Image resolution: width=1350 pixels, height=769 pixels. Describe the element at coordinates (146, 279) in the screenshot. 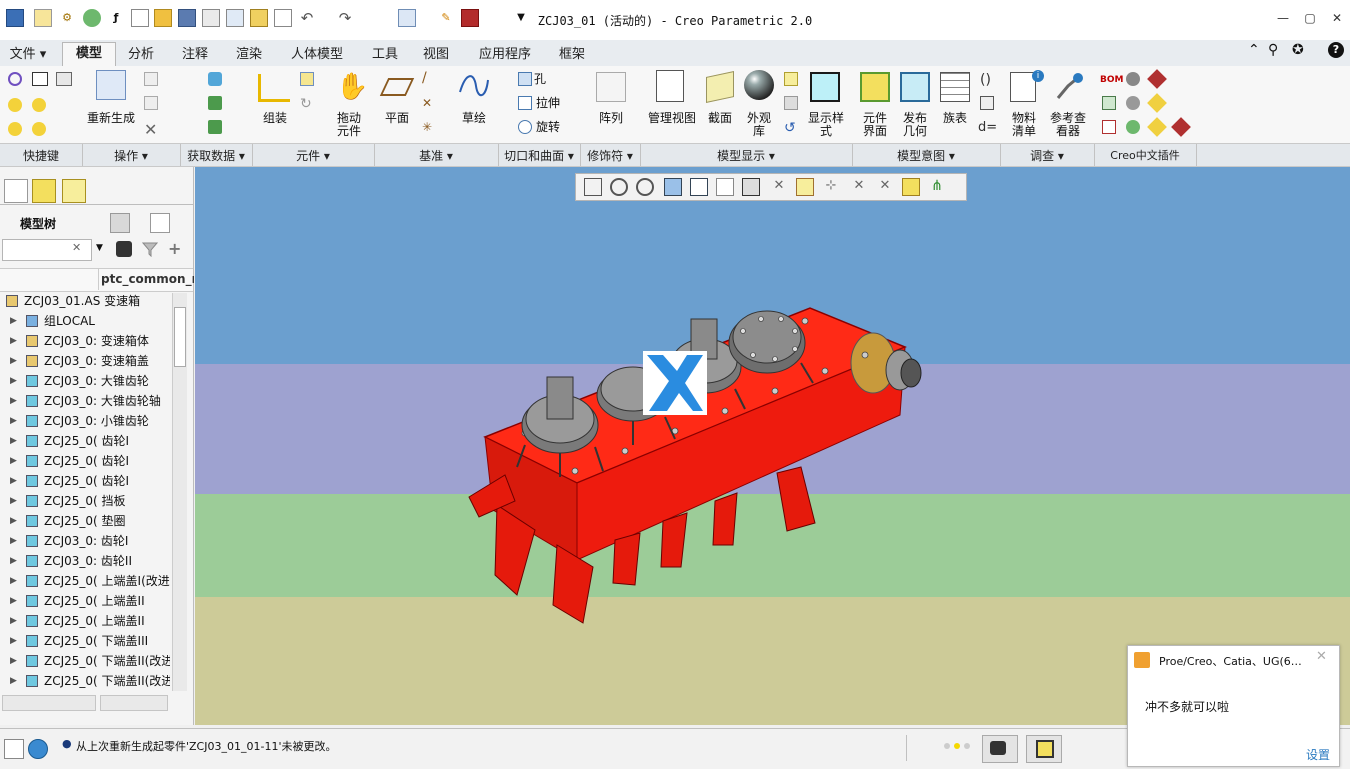

I see `column-header-label: ptc_common_r` at that location.